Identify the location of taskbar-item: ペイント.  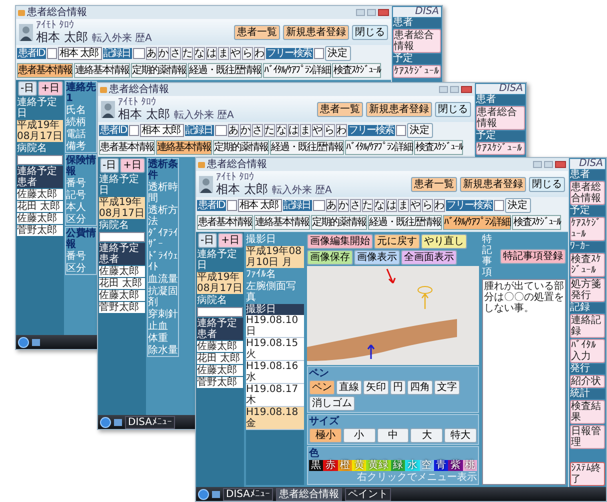
(368, 494).